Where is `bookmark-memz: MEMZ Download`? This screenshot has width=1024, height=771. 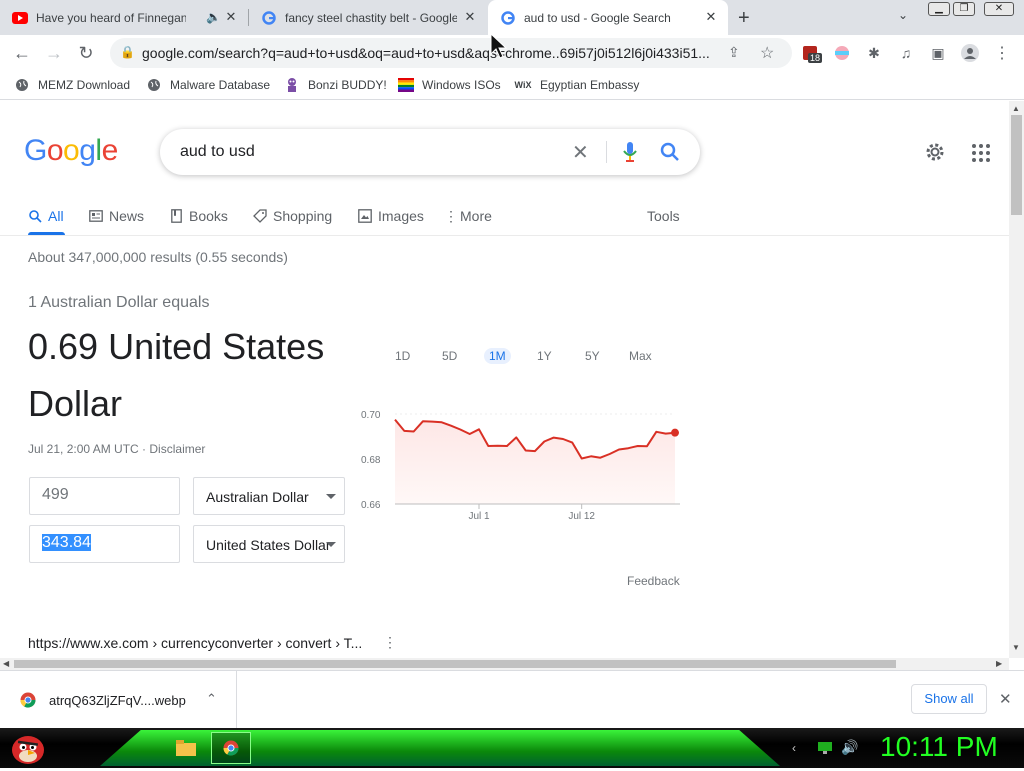 bookmark-memz: MEMZ Download is located at coordinates (72, 85).